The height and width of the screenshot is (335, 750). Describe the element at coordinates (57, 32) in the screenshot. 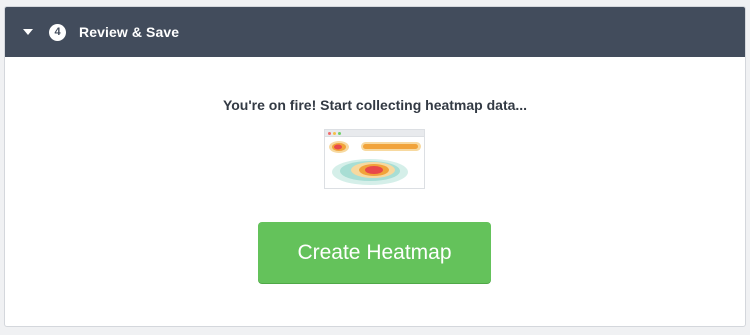

I see `step-number-badge: 4` at that location.